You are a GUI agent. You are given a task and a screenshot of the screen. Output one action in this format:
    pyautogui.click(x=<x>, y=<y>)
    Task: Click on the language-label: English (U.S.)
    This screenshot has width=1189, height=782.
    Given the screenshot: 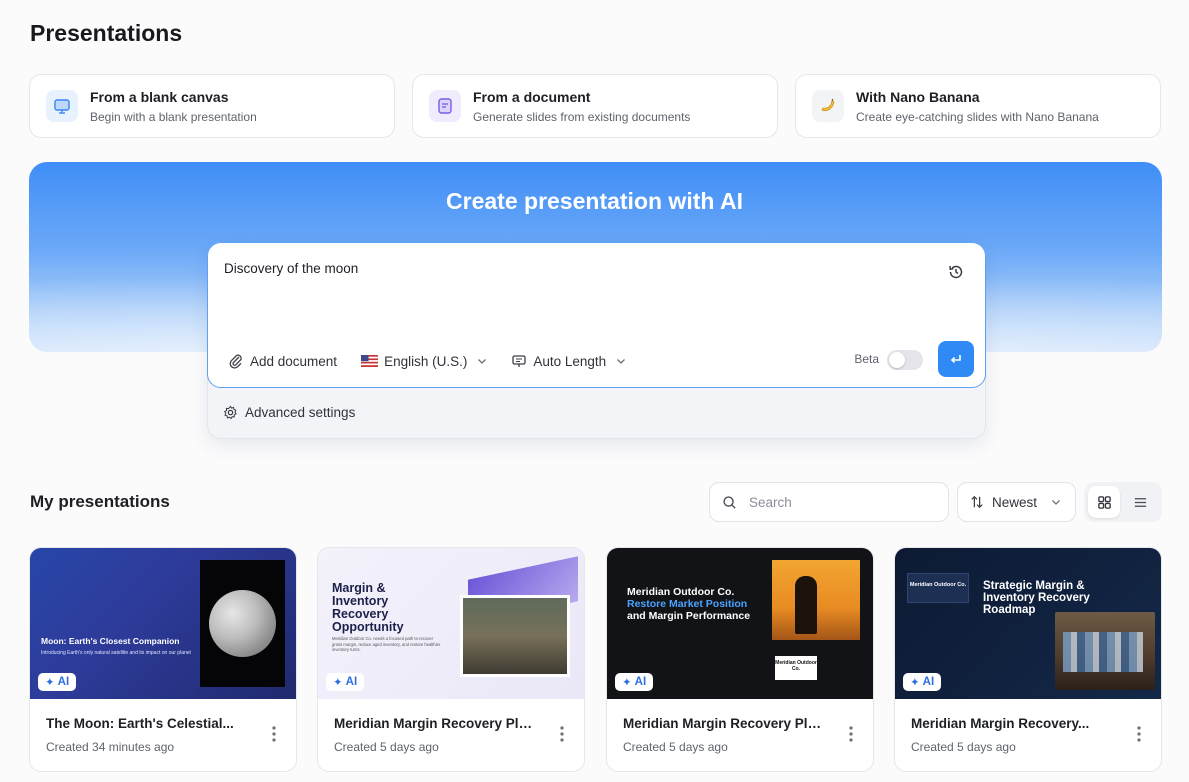 What is the action you would take?
    pyautogui.click(x=426, y=361)
    